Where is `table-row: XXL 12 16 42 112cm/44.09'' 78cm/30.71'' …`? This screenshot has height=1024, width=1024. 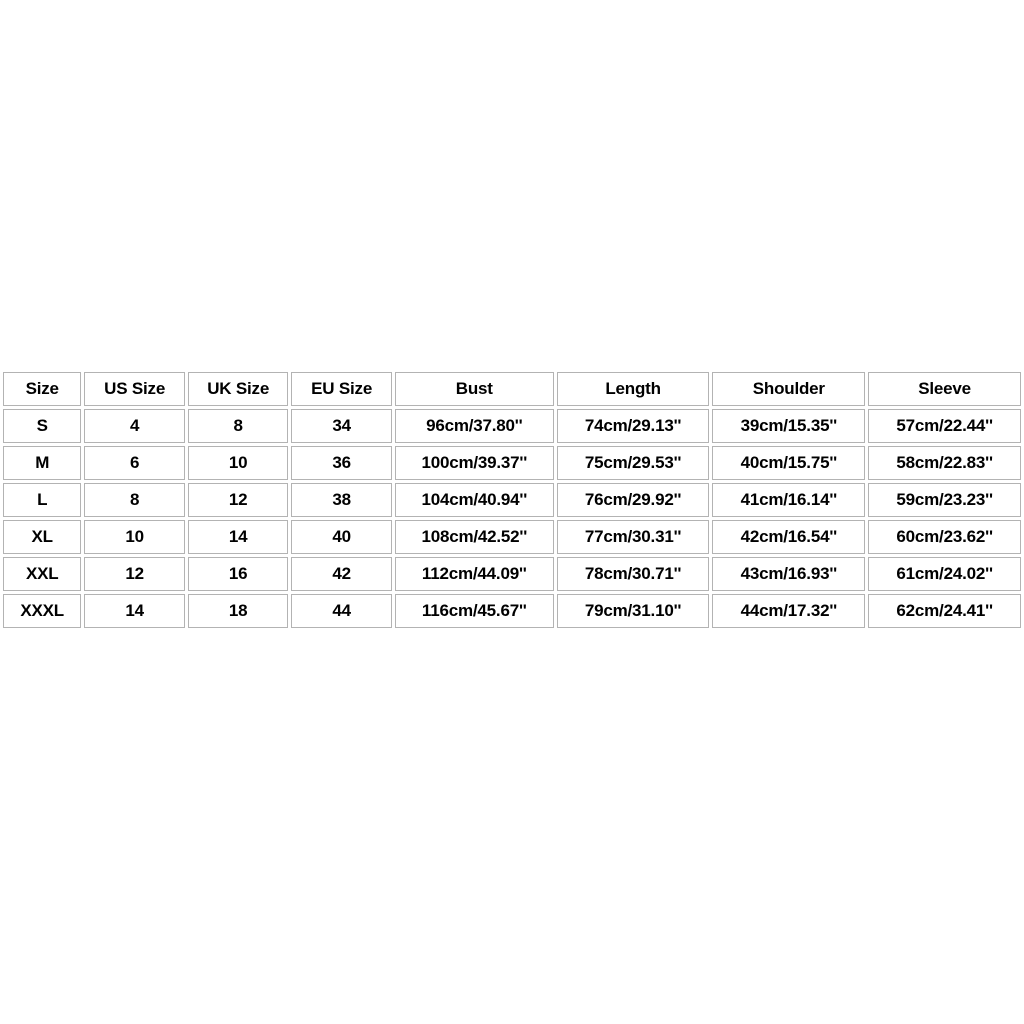
table-row: XXL 12 16 42 112cm/44.09'' 78cm/30.71'' … is located at coordinates (512, 574).